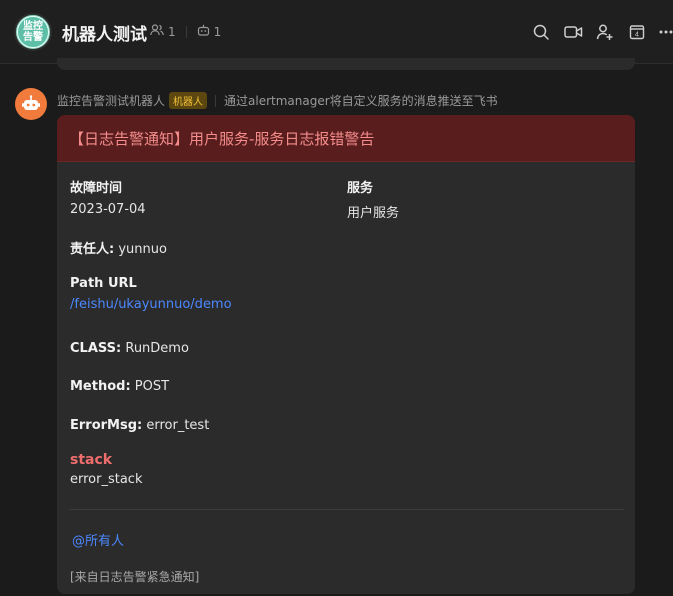  I want to click on header-toolbar: 4, so click(599, 32).